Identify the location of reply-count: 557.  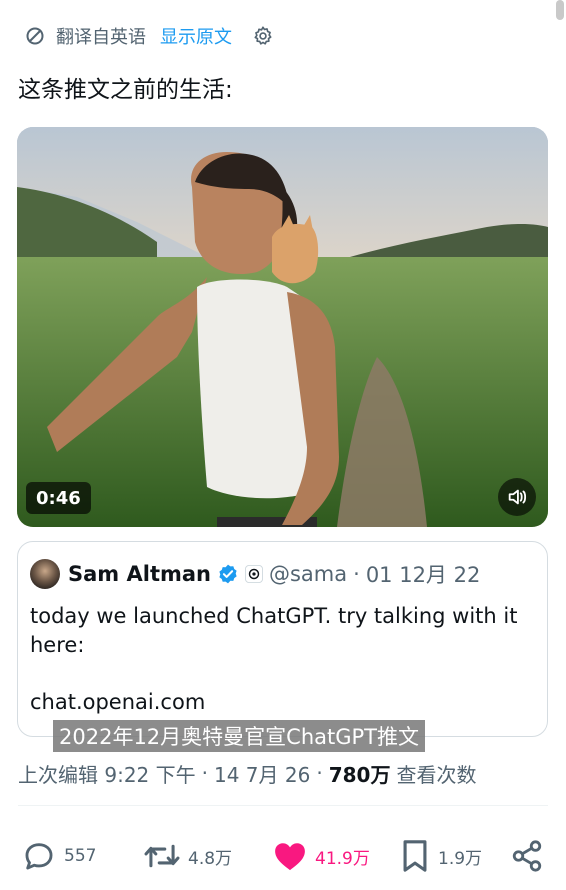
(80, 856).